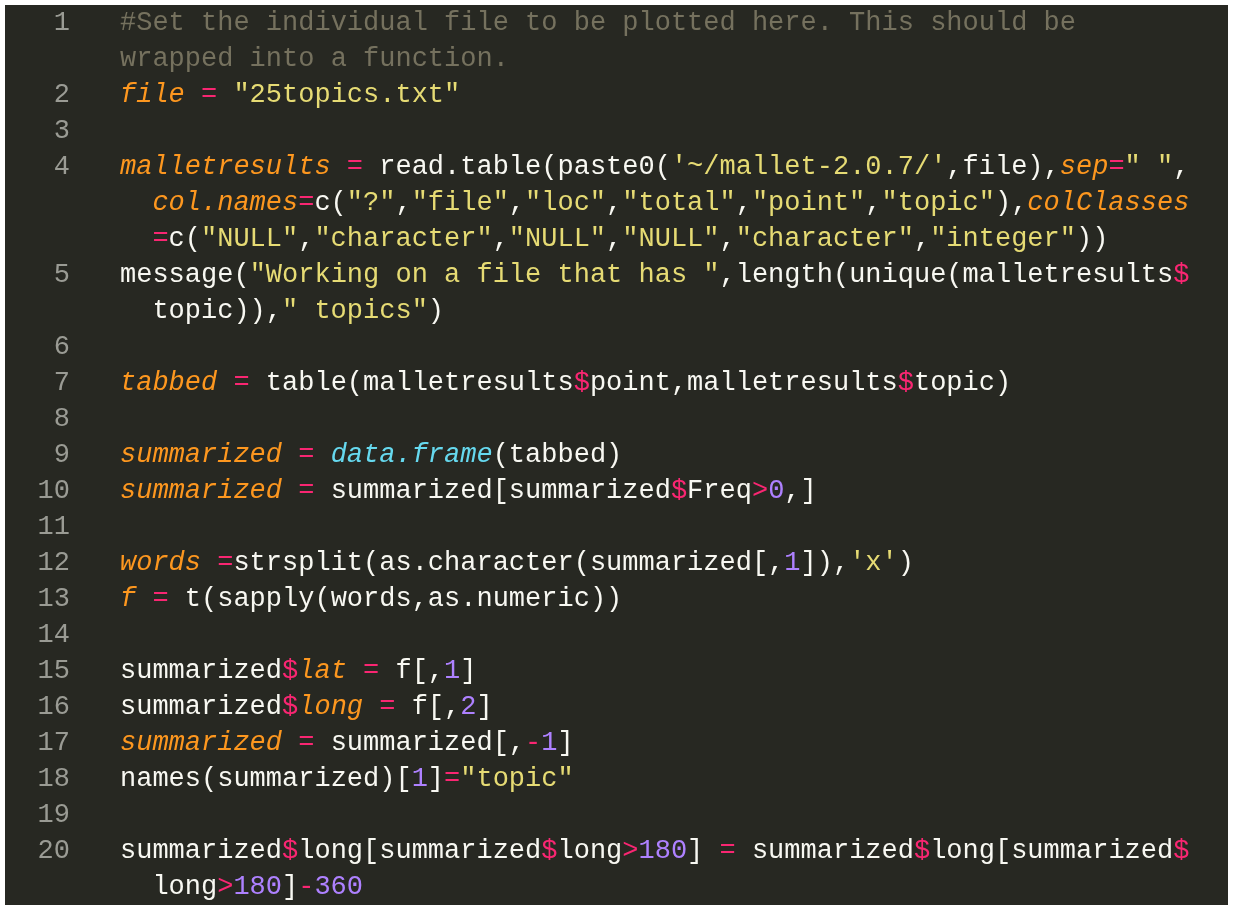 Image resolution: width=1234 pixels, height=909 pixels. I want to click on line-number: 15, so click(53, 671).